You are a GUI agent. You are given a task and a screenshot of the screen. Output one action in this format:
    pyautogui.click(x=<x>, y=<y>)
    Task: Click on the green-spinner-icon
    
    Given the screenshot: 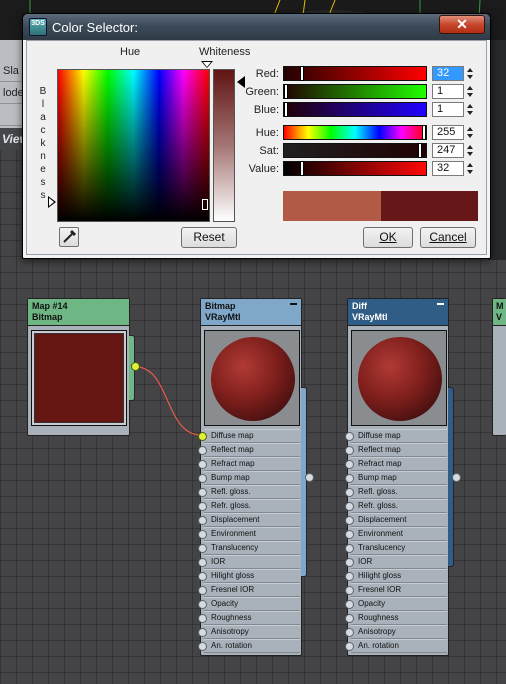 What is the action you would take?
    pyautogui.click(x=471, y=91)
    